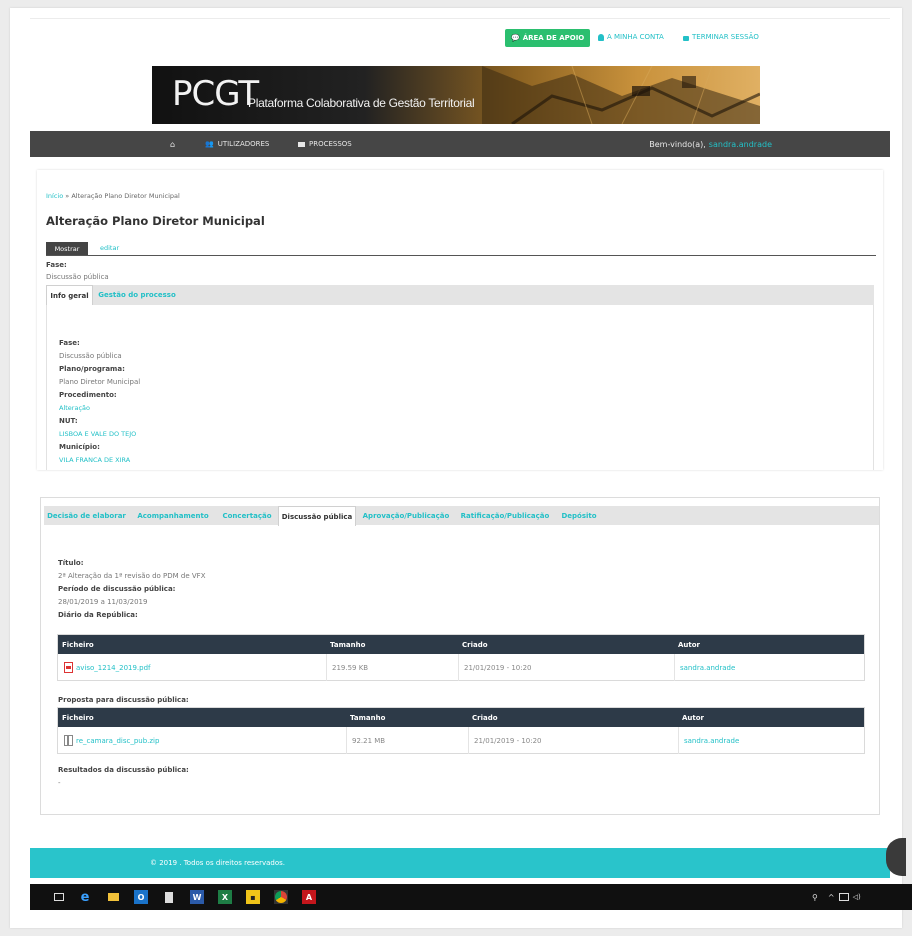 Image resolution: width=912 pixels, height=936 pixels. I want to click on users-icon: 👥, so click(209, 144).